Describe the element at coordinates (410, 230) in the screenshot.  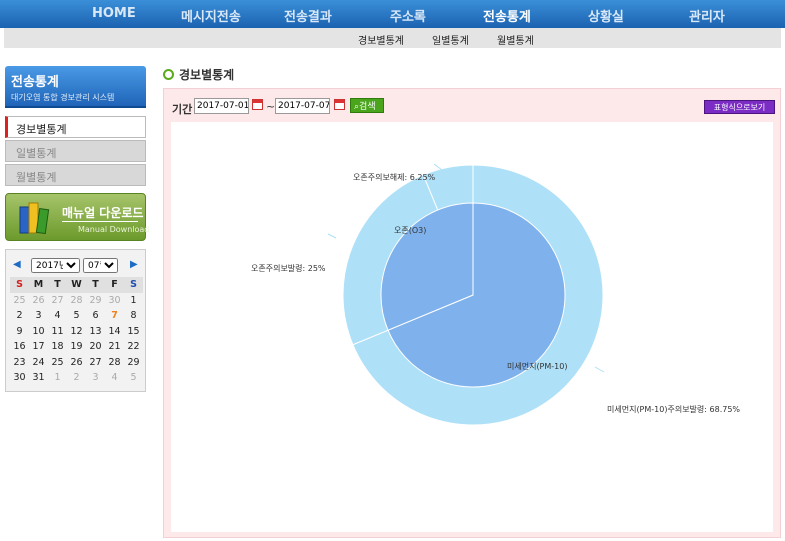
I see `inner-slice-label: 오존(O3)` at that location.